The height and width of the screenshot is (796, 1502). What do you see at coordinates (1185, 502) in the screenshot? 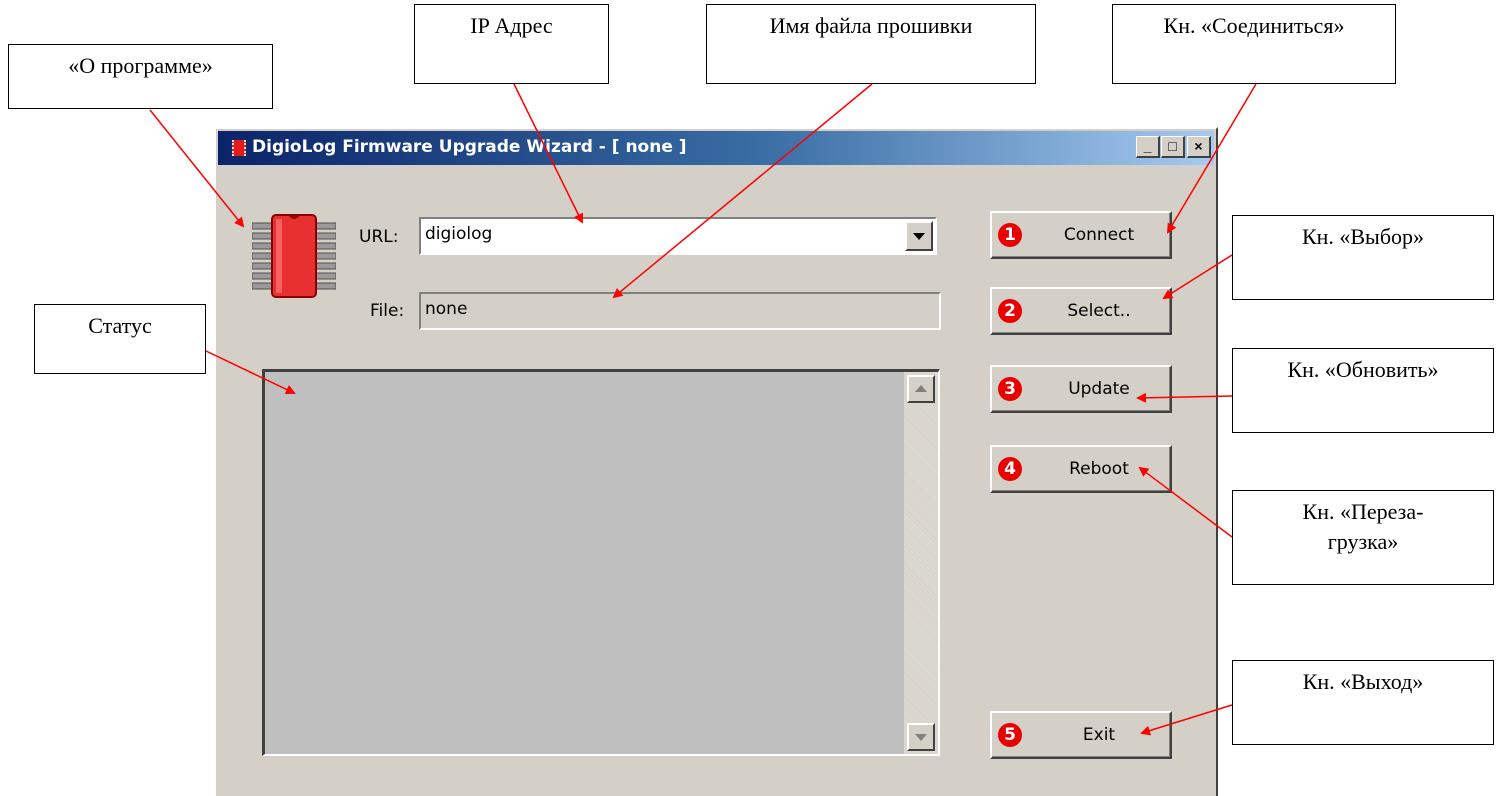
I see `arrow-reboot` at bounding box center [1185, 502].